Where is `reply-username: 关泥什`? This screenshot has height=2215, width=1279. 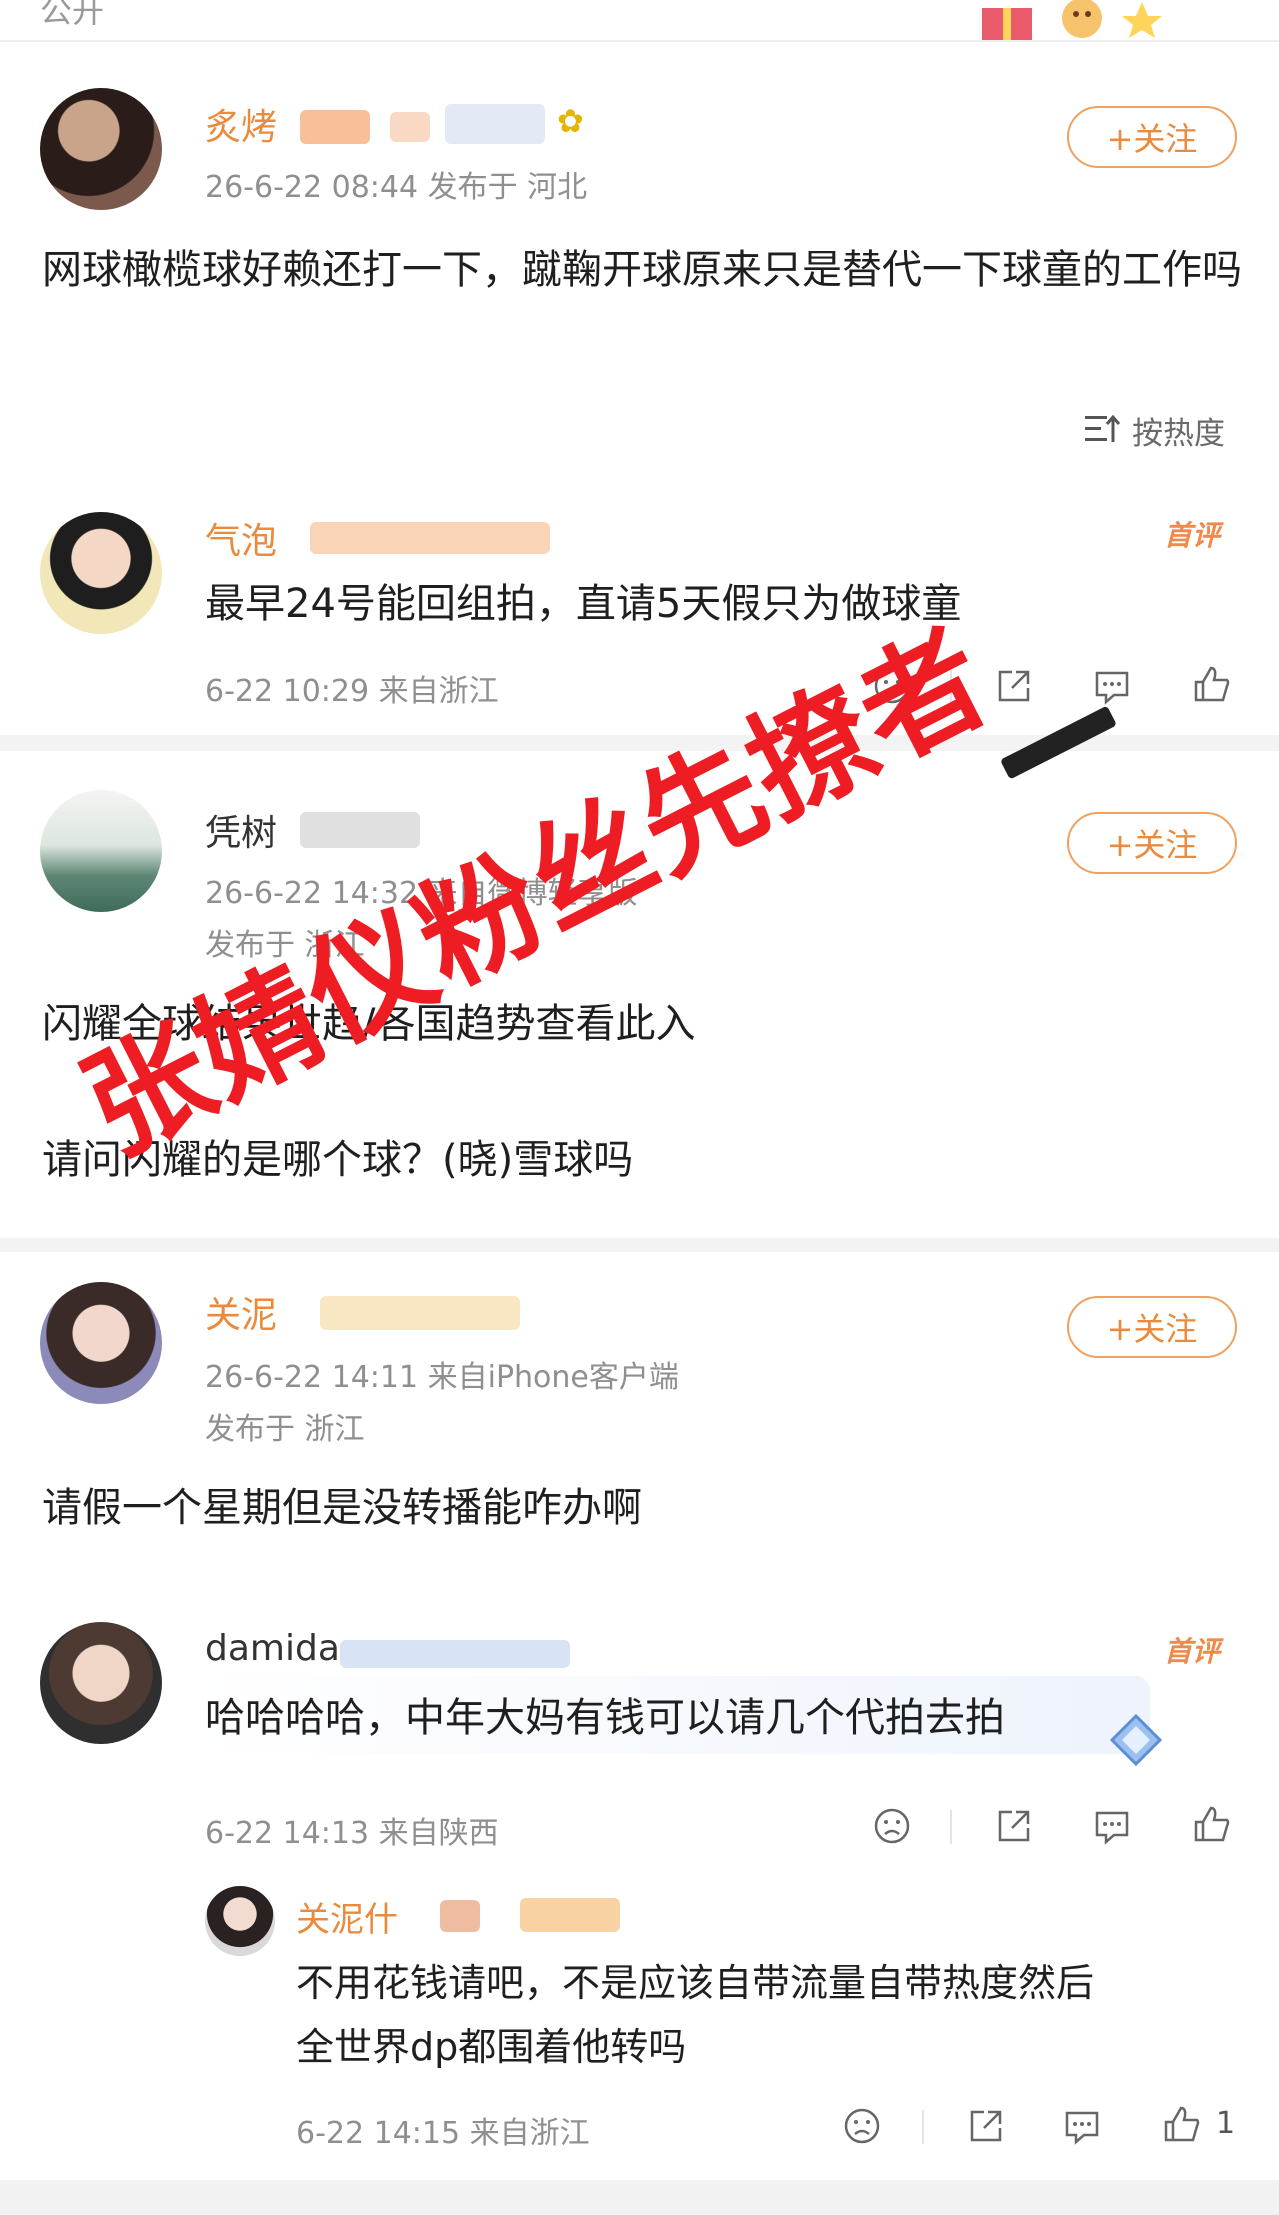
reply-username: 关泥什 is located at coordinates (347, 1916).